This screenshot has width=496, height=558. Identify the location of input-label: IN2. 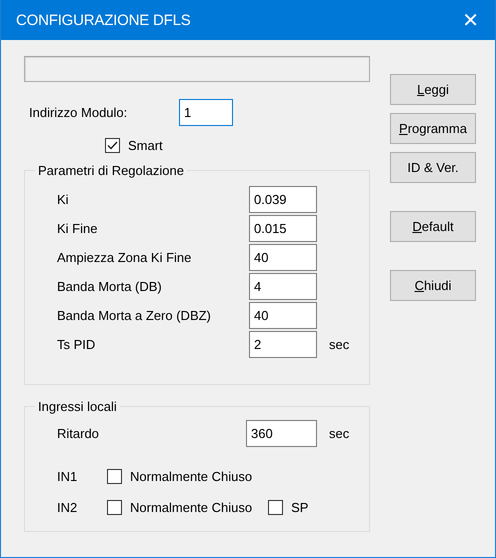
(67, 507).